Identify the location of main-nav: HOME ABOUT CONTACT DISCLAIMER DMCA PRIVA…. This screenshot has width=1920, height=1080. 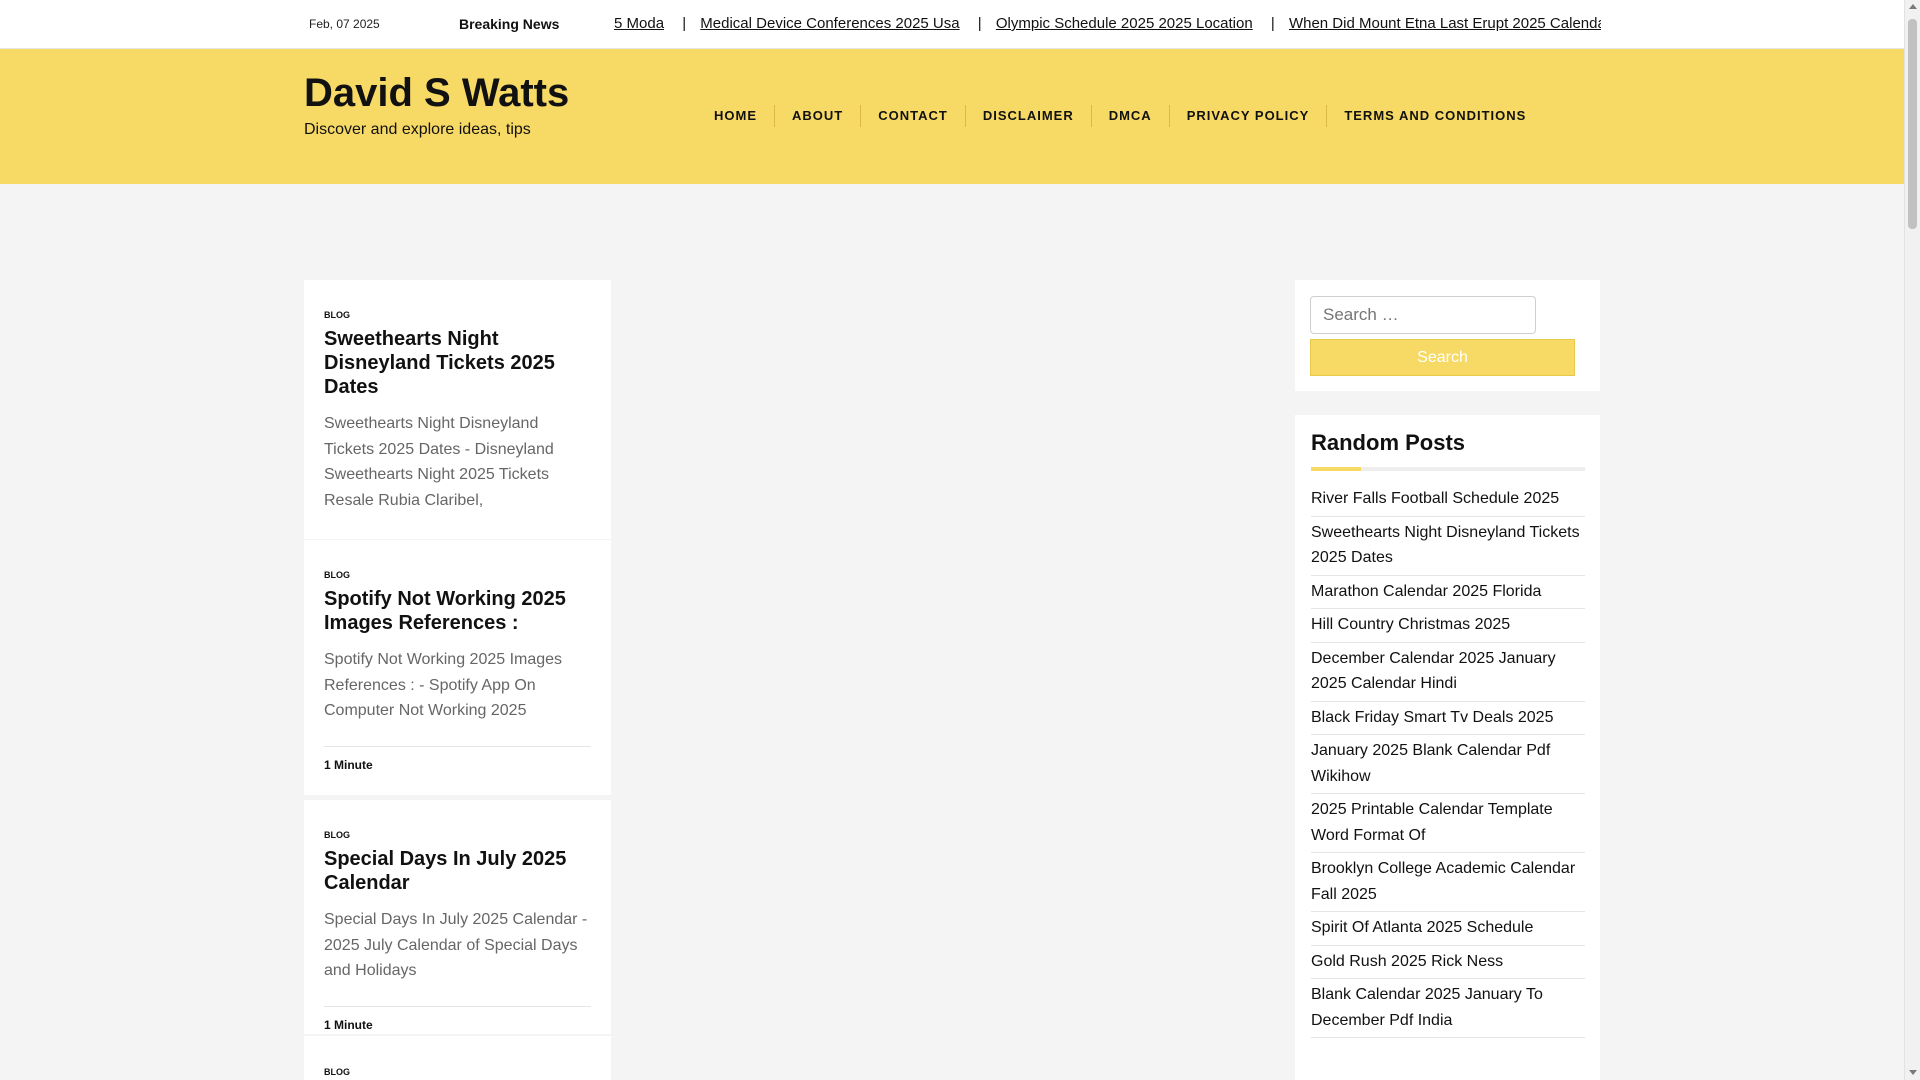
(1120, 116).